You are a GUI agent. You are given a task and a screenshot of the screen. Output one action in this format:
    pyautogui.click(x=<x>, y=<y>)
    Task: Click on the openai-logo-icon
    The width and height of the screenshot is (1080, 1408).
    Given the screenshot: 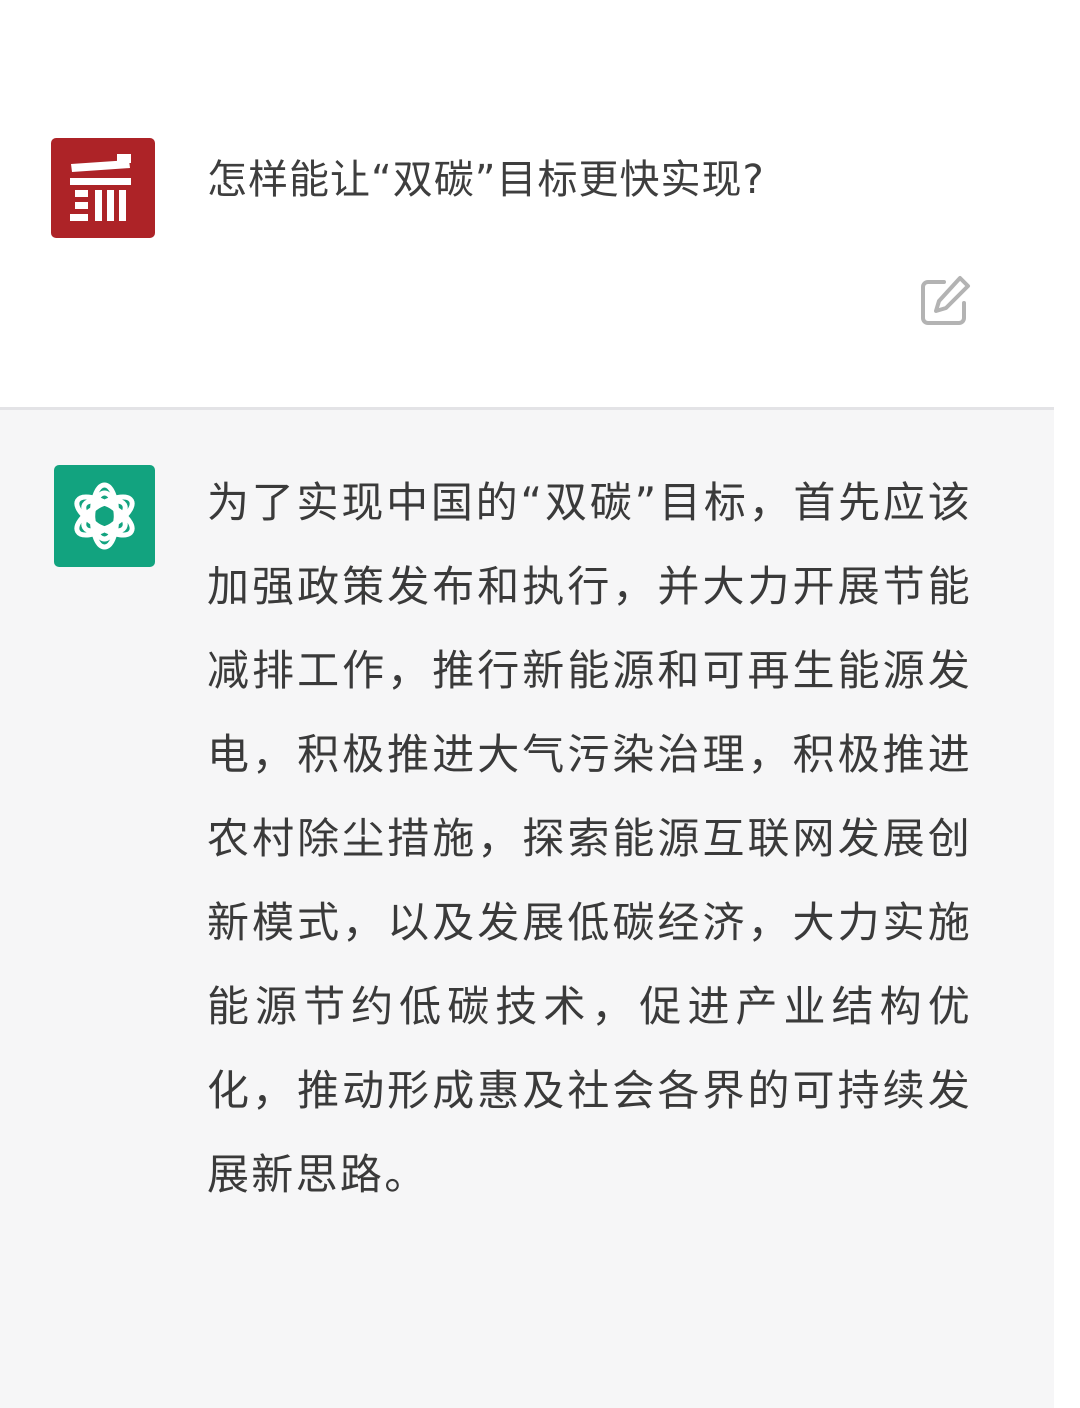 What is the action you would take?
    pyautogui.click(x=104, y=516)
    